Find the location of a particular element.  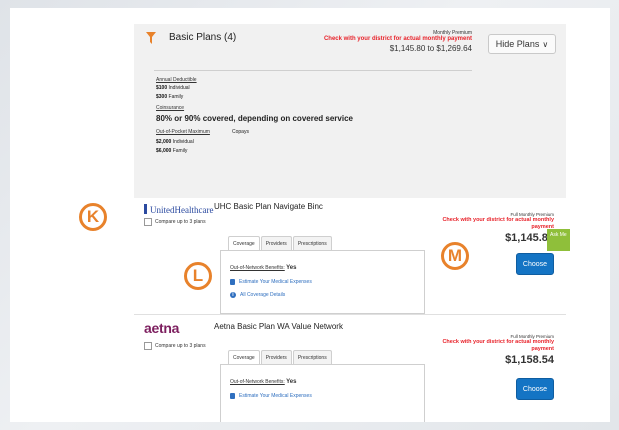

marker-k: K is located at coordinates (93, 217).